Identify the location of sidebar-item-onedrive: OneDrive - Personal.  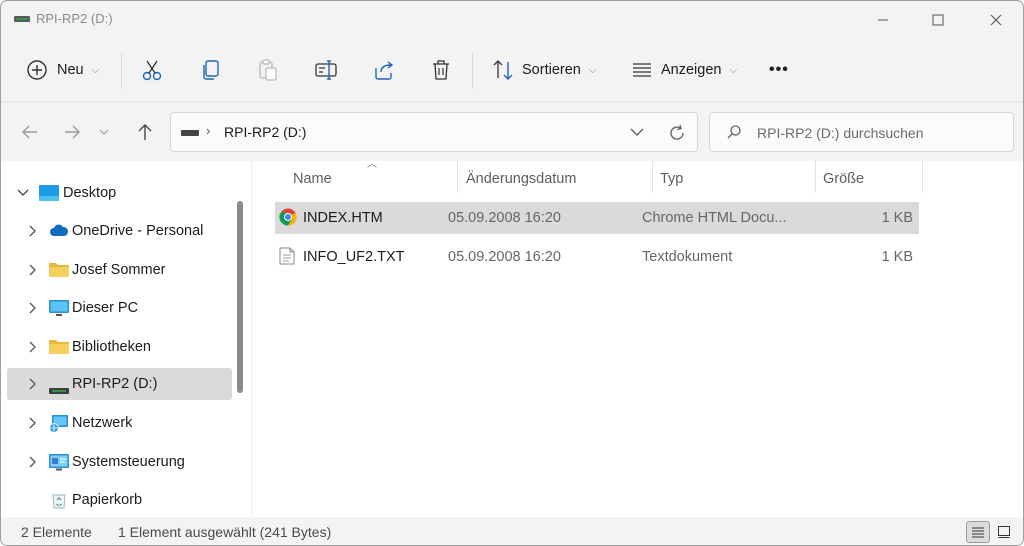
(119, 231).